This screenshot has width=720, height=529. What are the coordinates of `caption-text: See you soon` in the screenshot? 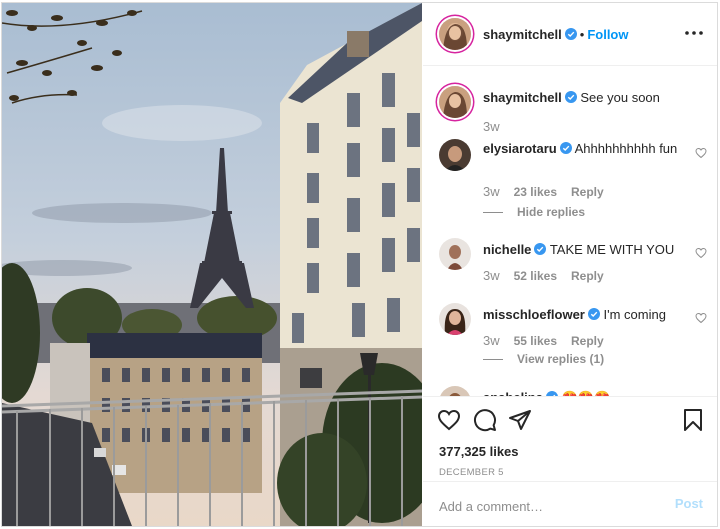 It's located at (620, 97).